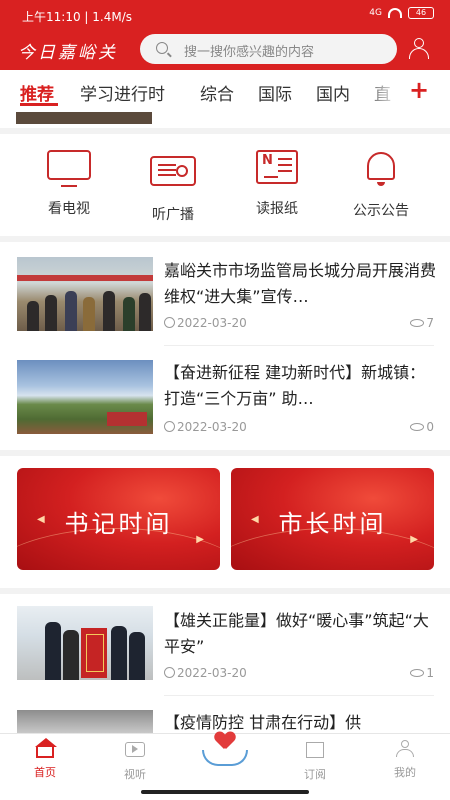 This screenshot has height=800, width=450. Describe the element at coordinates (69, 168) in the screenshot. I see `tv-icon` at that location.